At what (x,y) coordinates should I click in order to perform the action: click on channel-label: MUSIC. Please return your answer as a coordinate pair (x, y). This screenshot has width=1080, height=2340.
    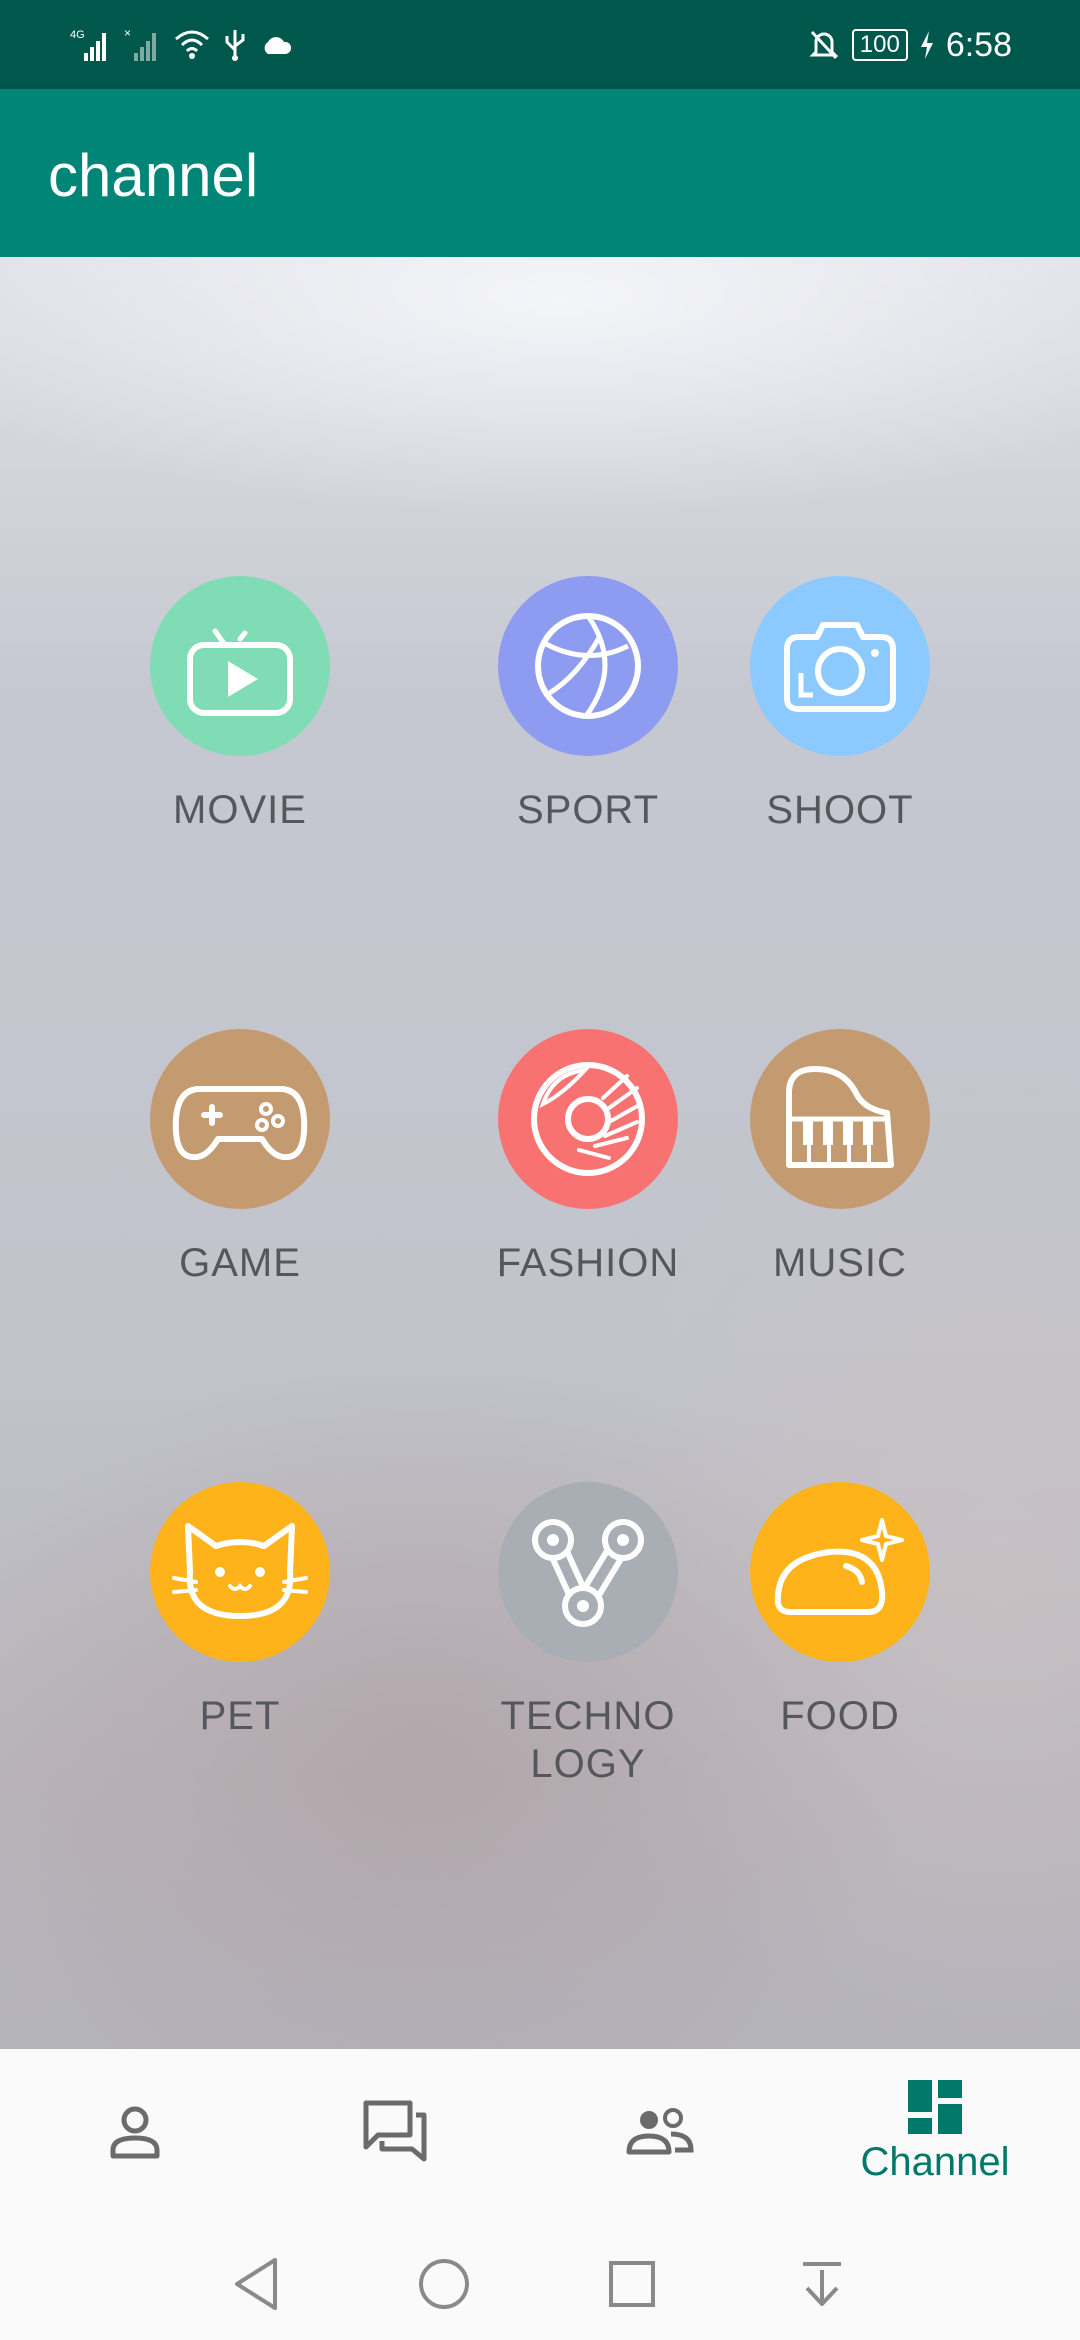
    Looking at the image, I should click on (840, 1263).